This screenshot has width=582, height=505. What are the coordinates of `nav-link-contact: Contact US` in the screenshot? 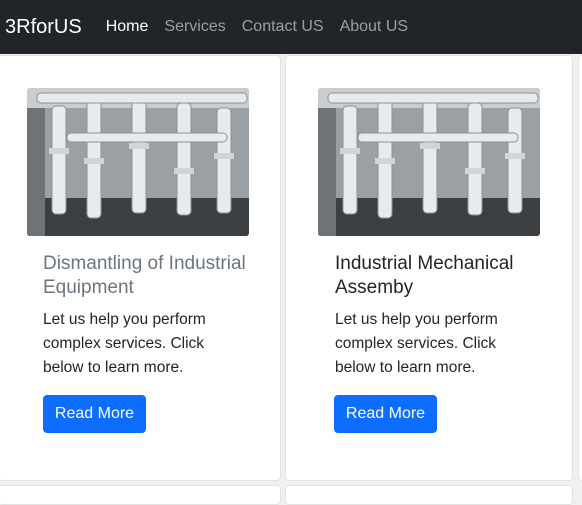 It's located at (283, 27).